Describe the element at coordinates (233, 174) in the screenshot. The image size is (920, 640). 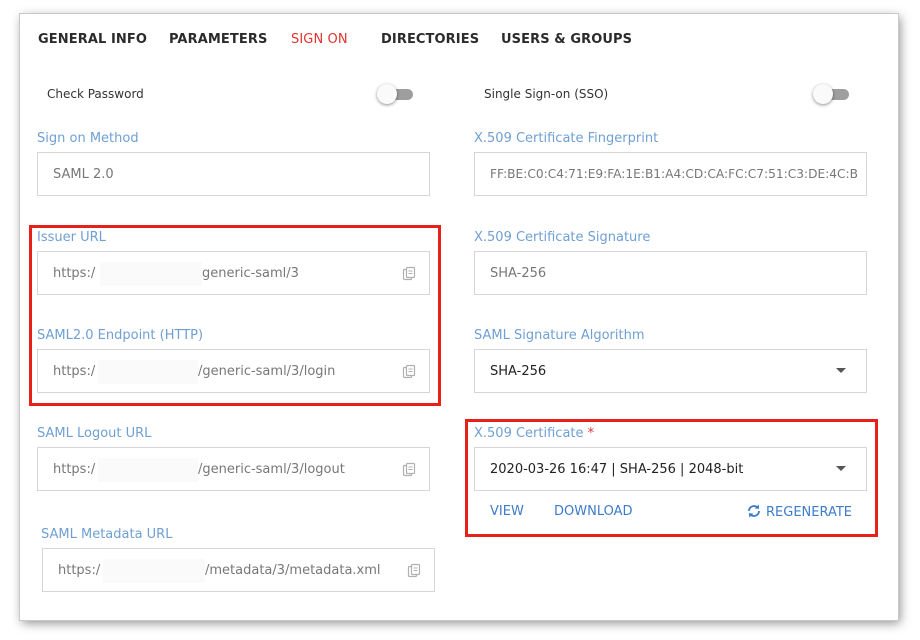
I see `sign-on-method-field: SAML 2.0` at that location.